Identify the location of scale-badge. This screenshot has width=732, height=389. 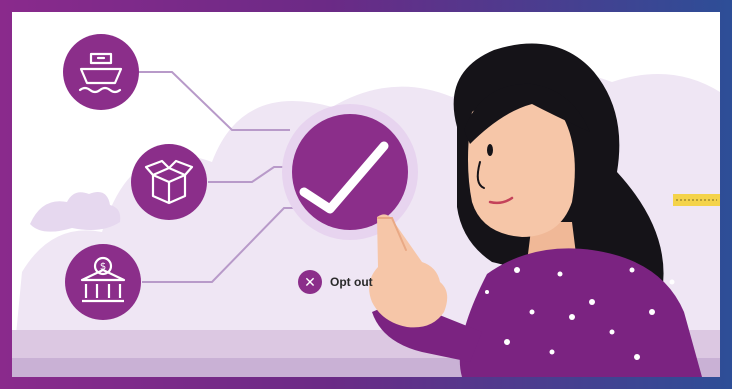
(696, 200).